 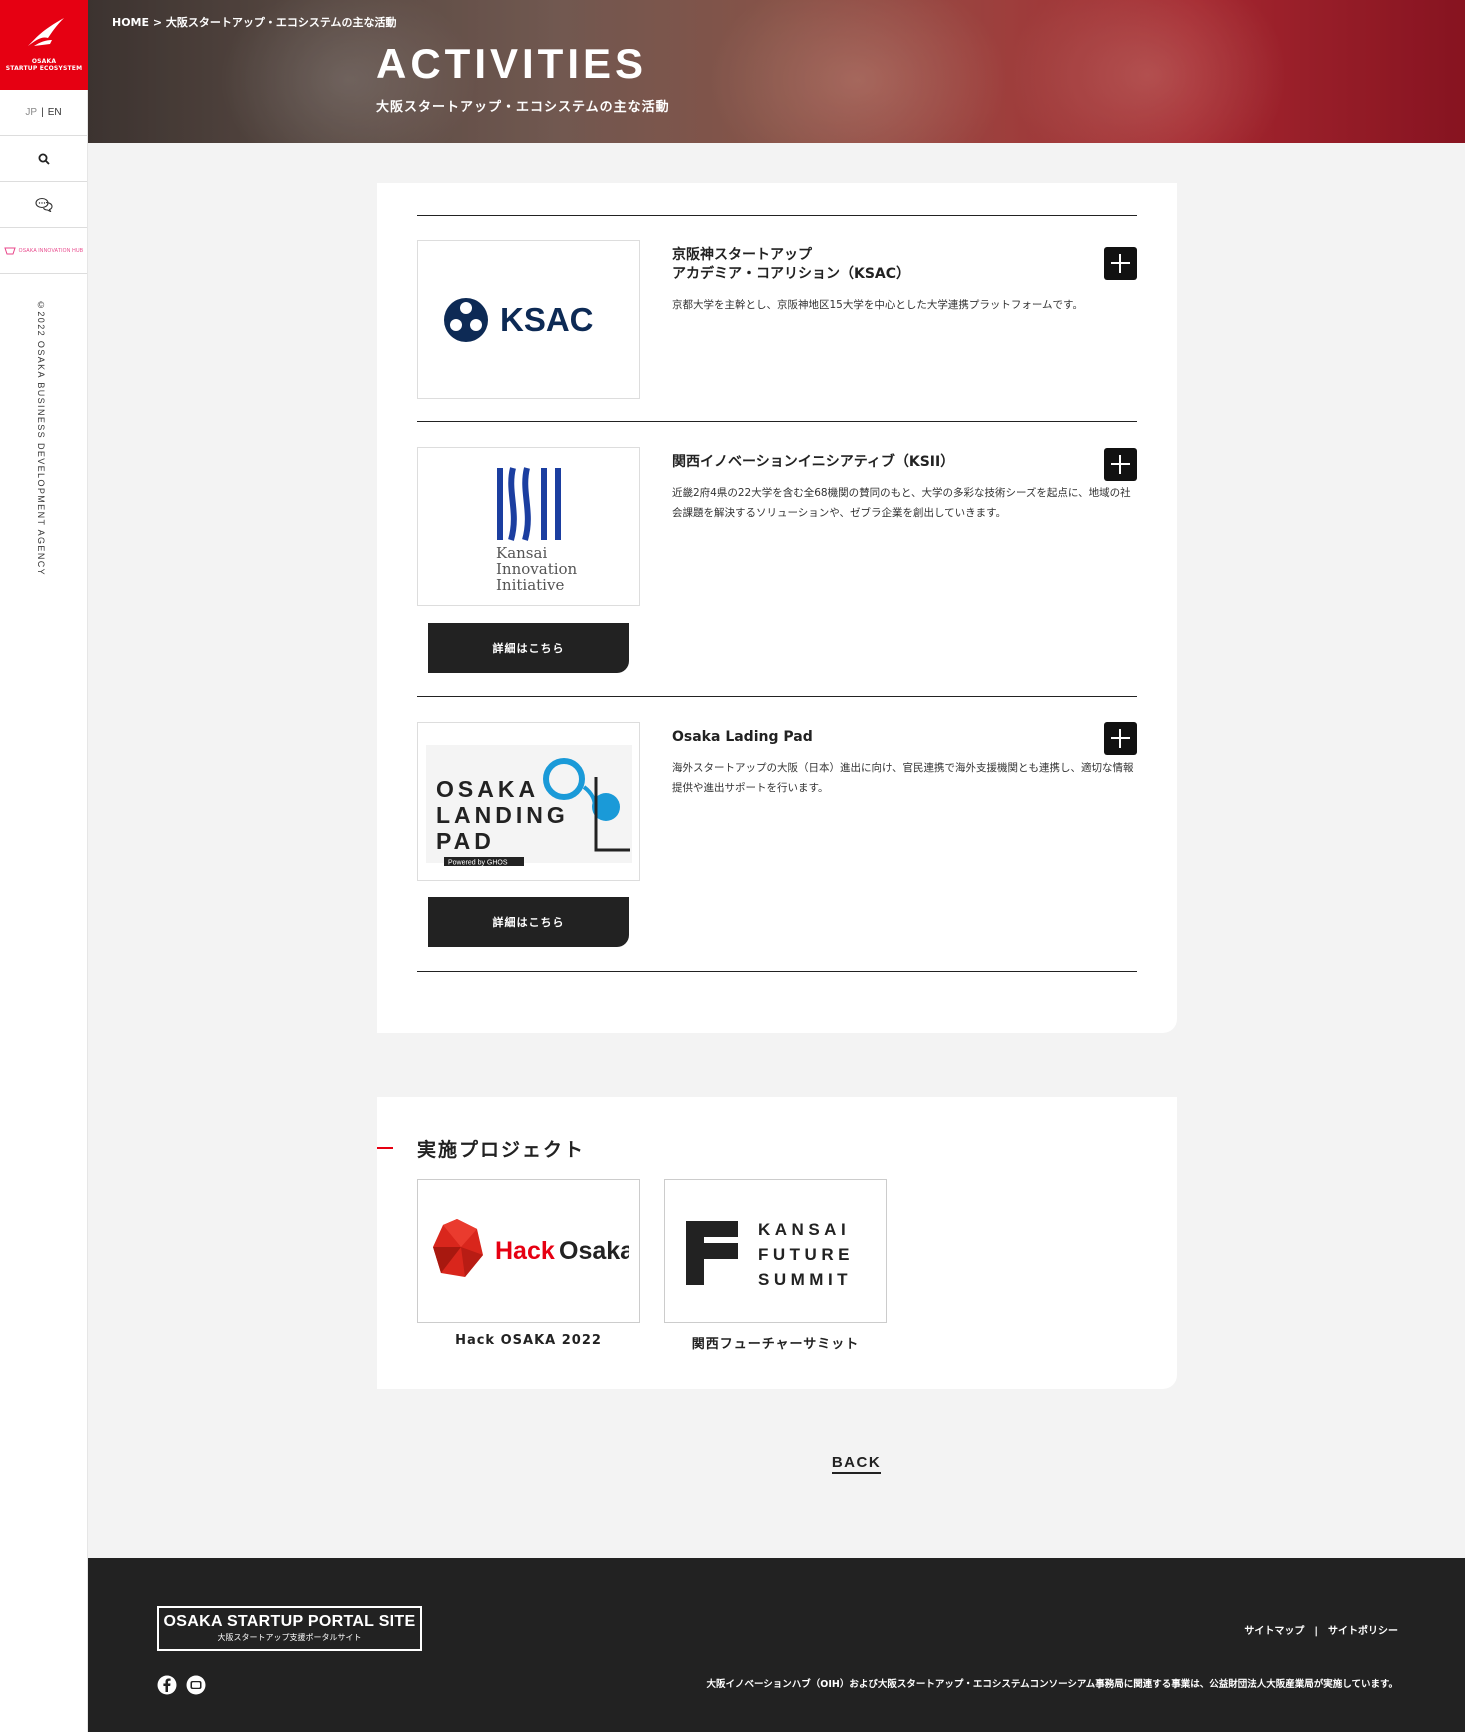 I want to click on hack-osaka-word-1: Hack, so click(x=525, y=1251).